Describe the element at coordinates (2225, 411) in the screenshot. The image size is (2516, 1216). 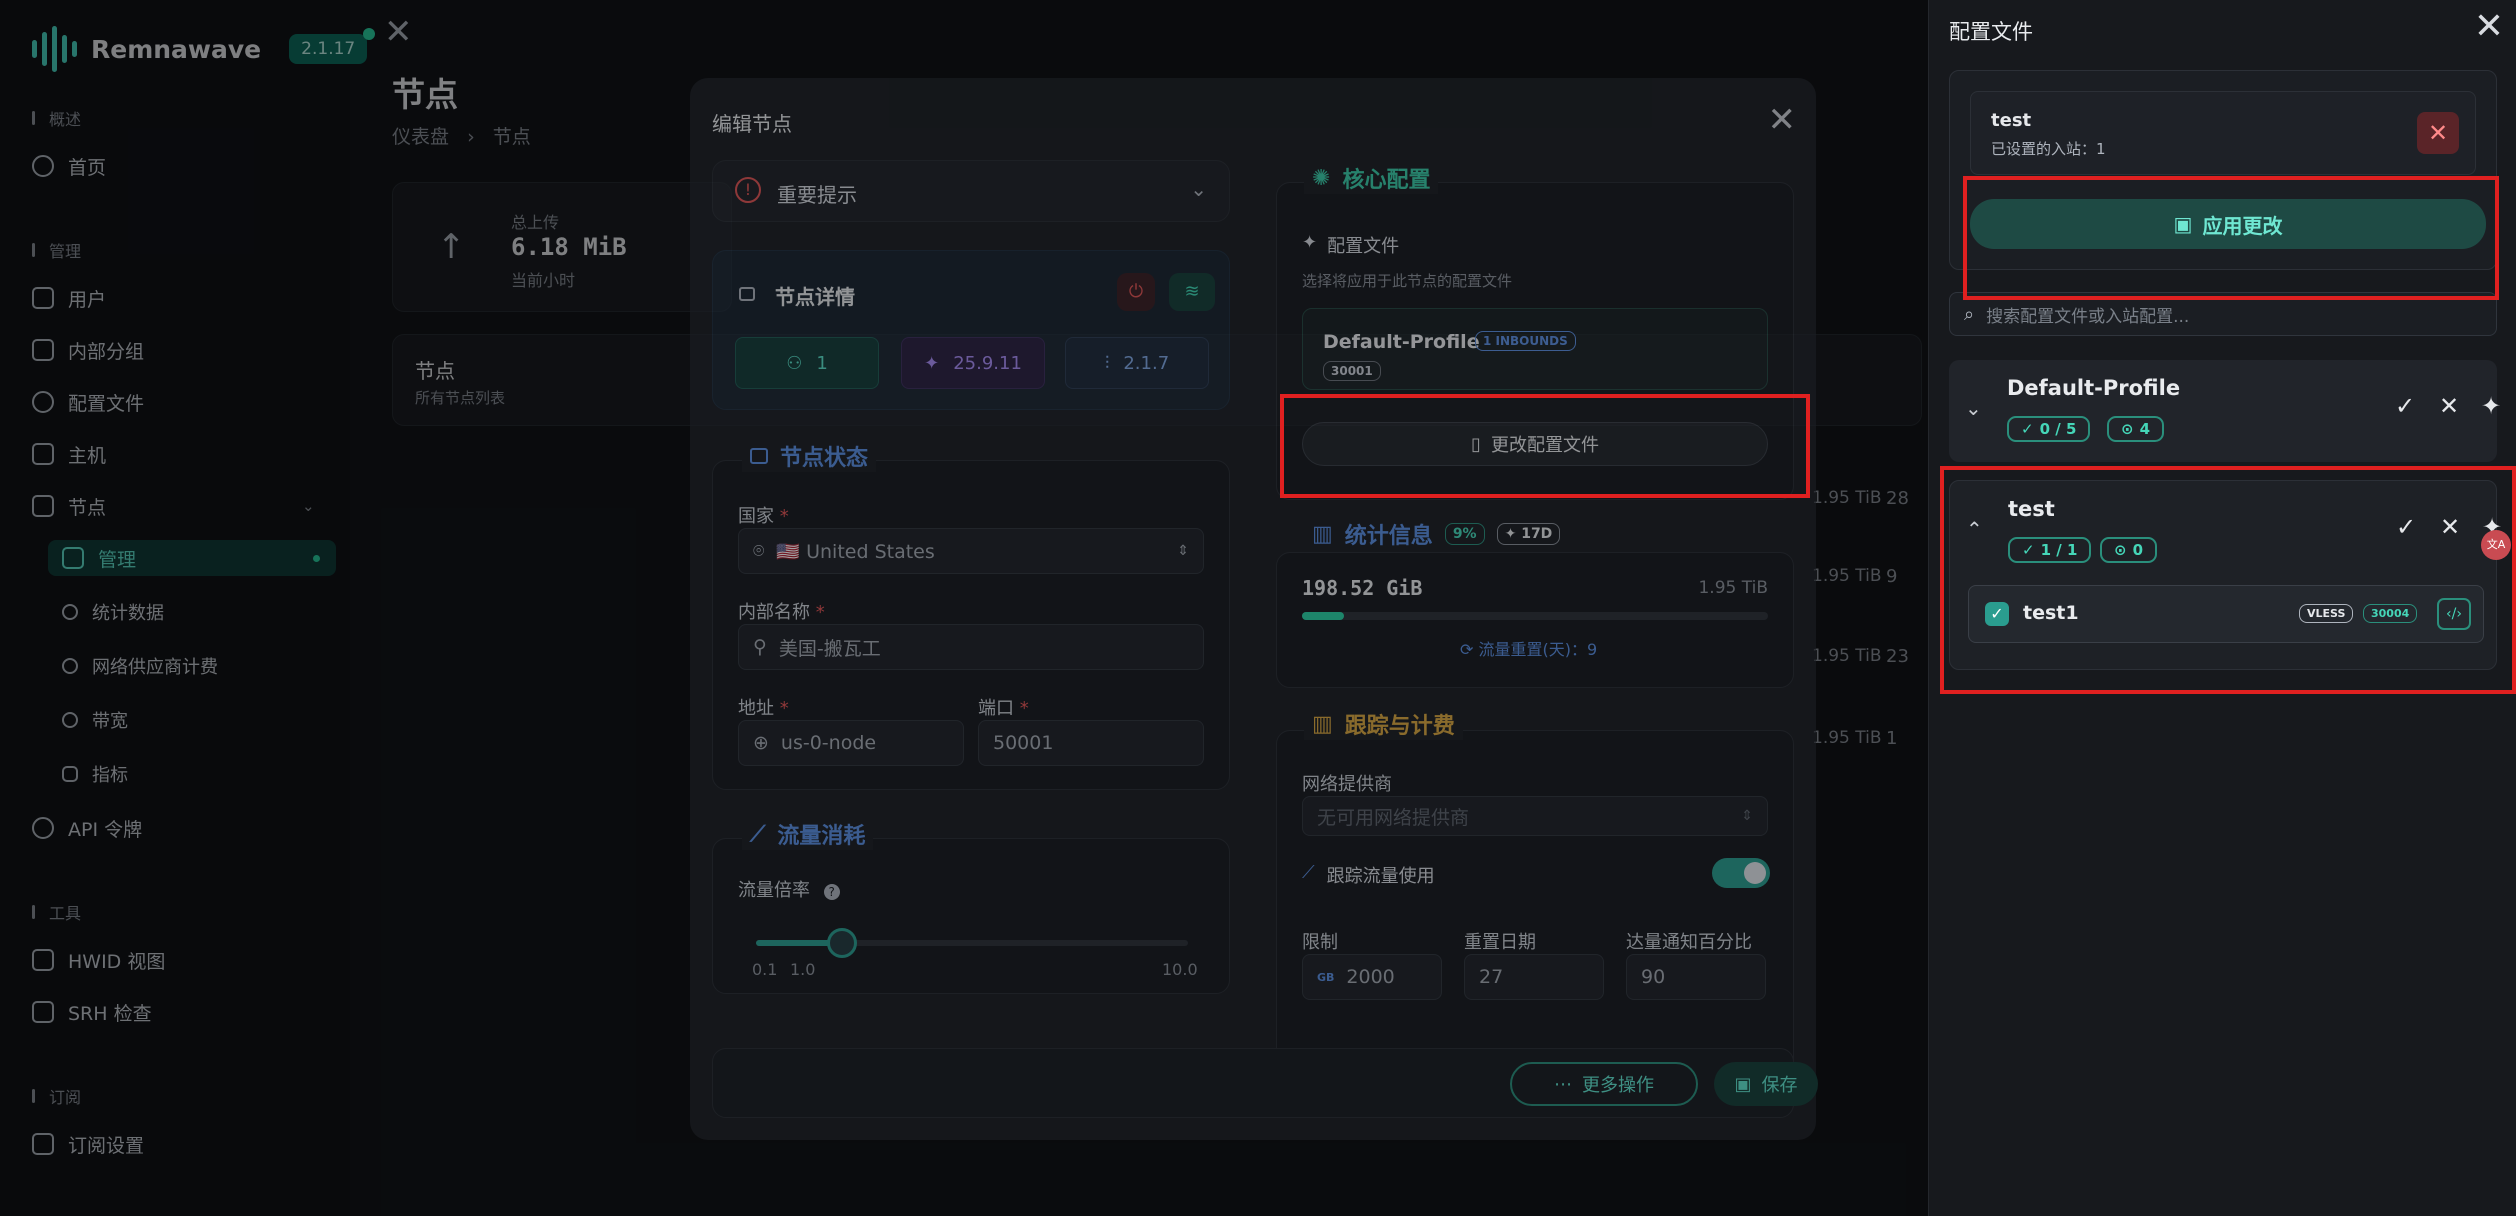
I see `profile-item: ⌄ Default-Profile ✓ 0 / 5 ⊙ 4 ✓ ✕ ✦` at that location.